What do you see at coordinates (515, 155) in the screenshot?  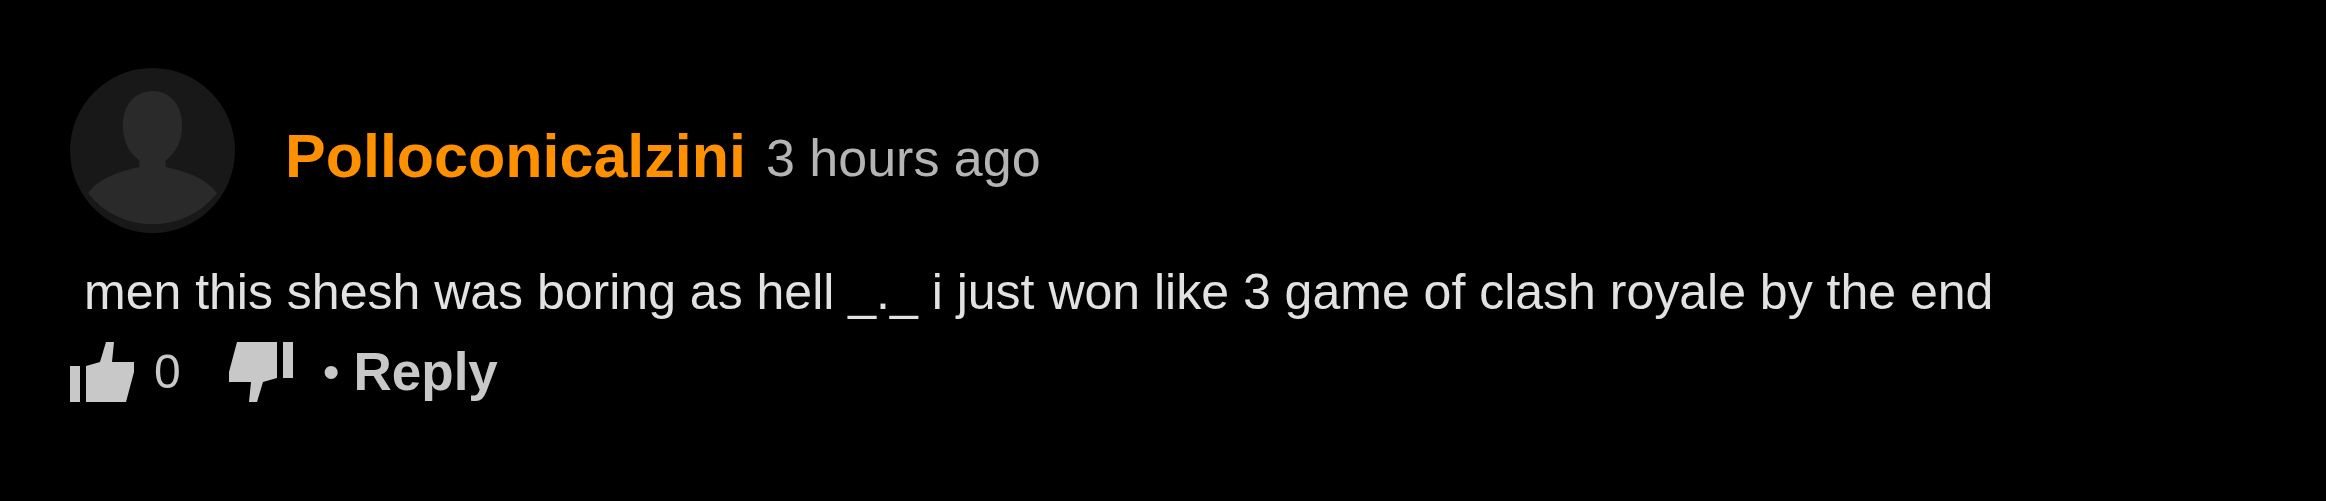 I see `username: Polloconicalzini` at bounding box center [515, 155].